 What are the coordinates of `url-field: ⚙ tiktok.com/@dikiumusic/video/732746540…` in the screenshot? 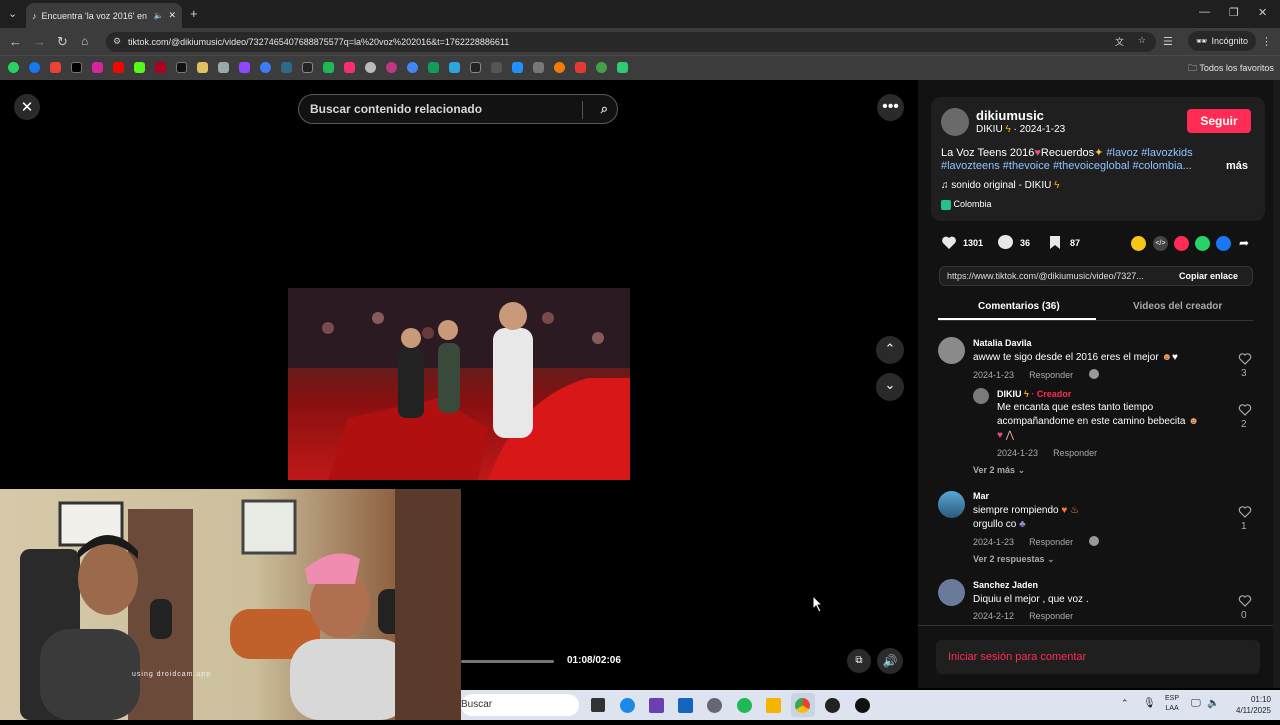 It's located at (631, 42).